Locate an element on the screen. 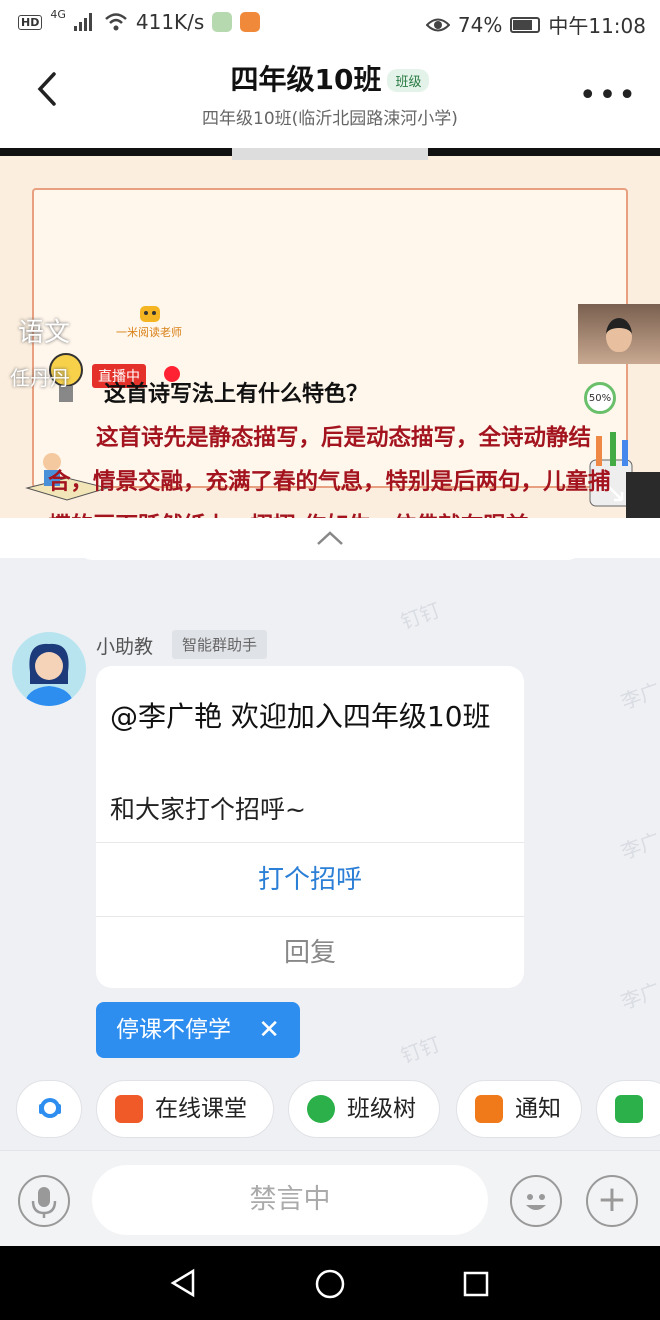  signal-icon is located at coordinates (84, 22).